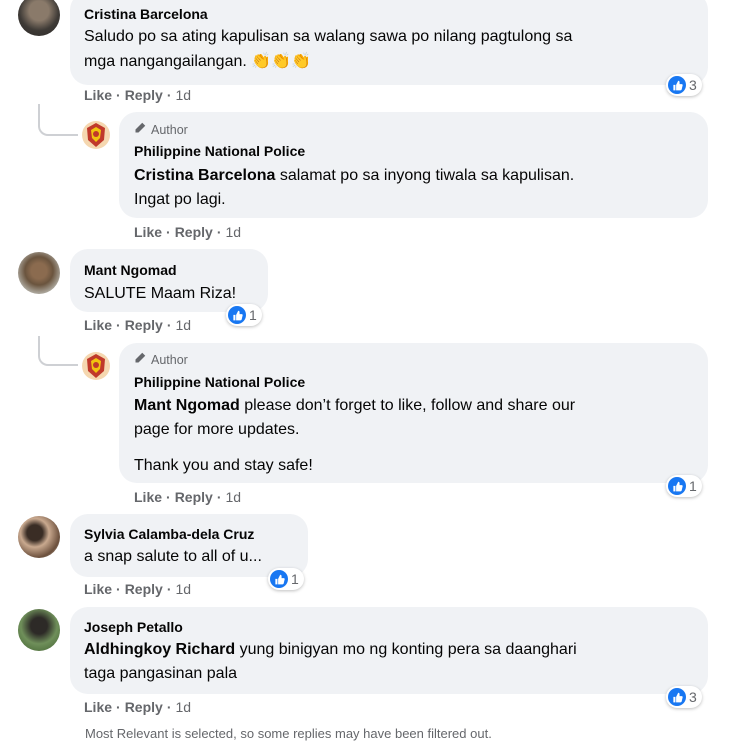  What do you see at coordinates (133, 627) in the screenshot?
I see `comment-author-name: Joseph Petallo` at bounding box center [133, 627].